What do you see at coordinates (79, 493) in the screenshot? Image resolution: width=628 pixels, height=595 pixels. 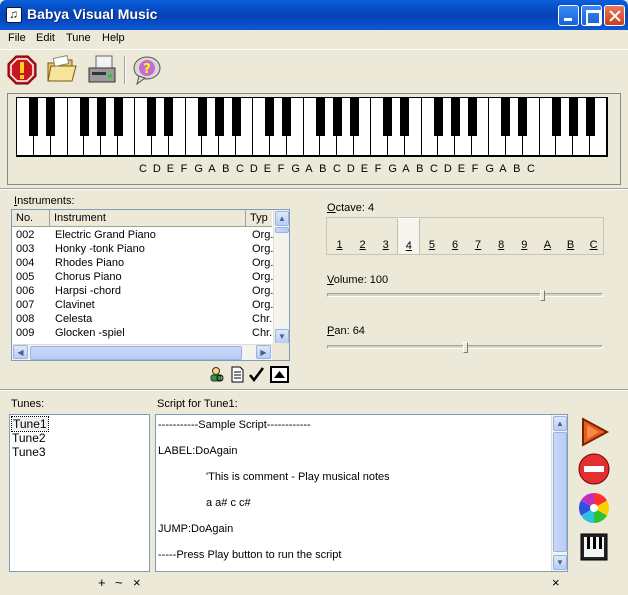 I see `tunes-list: Tune1 Tune2 Tune3` at bounding box center [79, 493].